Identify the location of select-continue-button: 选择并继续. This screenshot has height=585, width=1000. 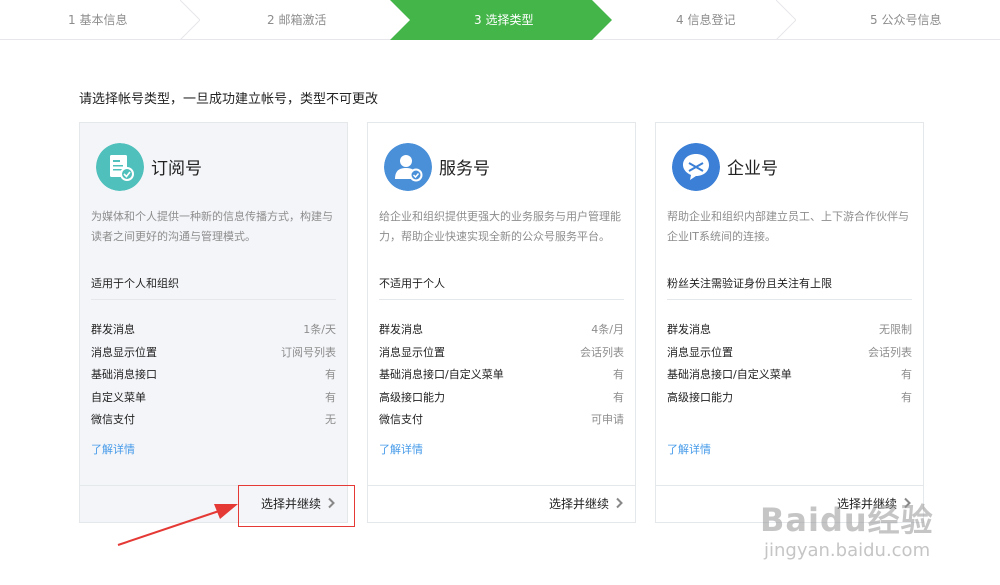
(587, 504).